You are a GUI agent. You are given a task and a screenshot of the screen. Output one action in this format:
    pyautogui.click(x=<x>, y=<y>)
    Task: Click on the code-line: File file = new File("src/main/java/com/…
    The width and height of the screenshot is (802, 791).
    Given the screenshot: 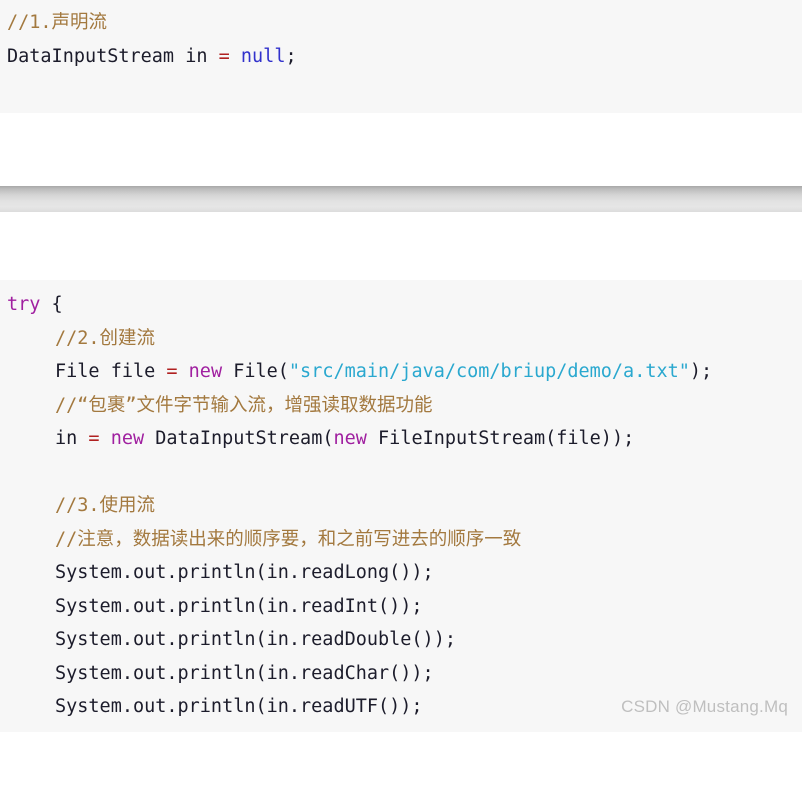 What is the action you would take?
    pyautogui.click(x=404, y=372)
    